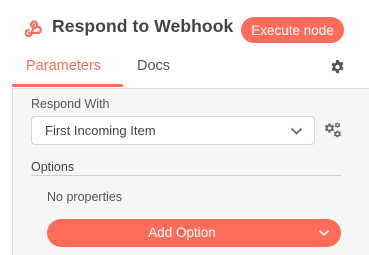 The image size is (369, 255). Describe the element at coordinates (182, 232) in the screenshot. I see `add-option-label: Add Option` at that location.